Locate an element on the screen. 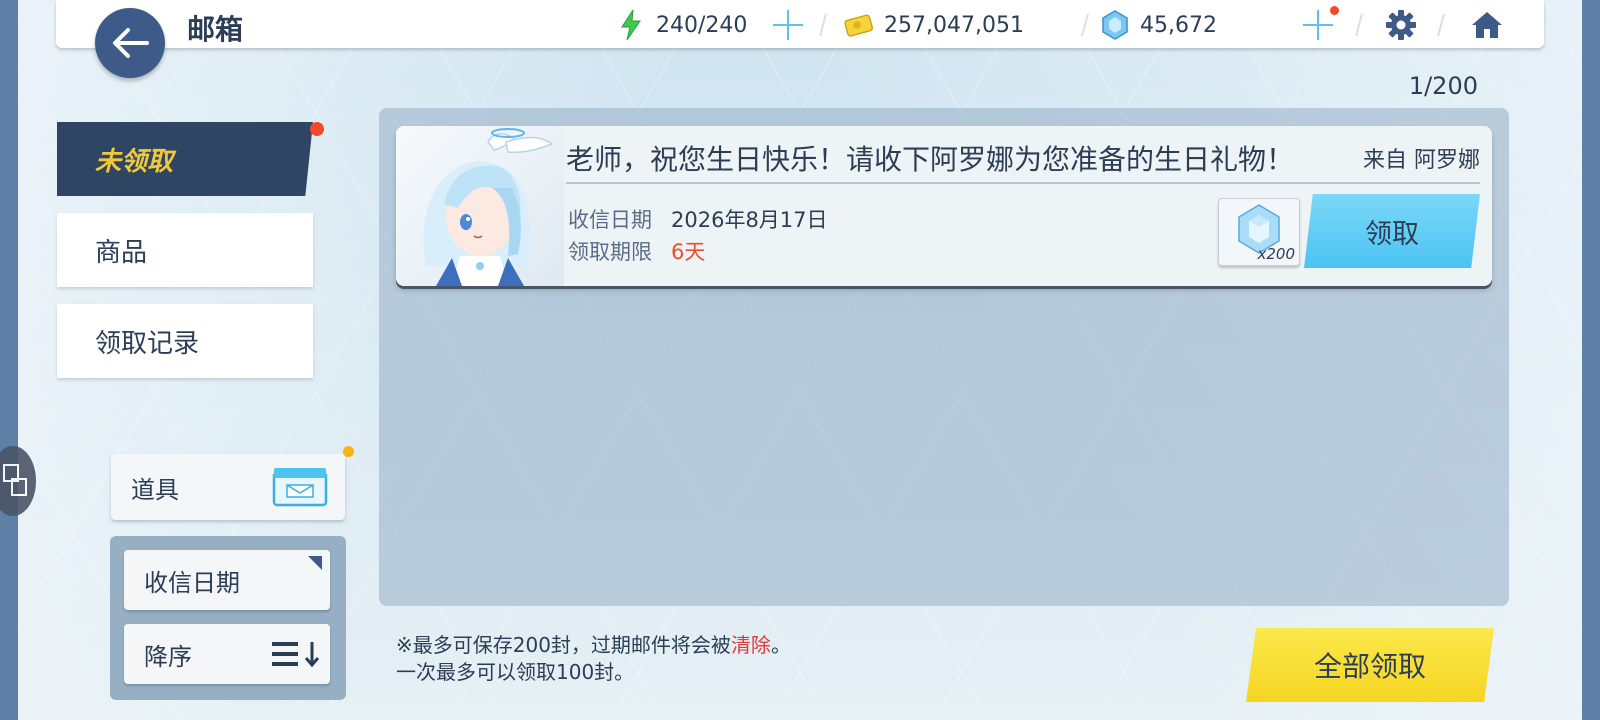  sort-order-label: 降序 is located at coordinates (168, 656).